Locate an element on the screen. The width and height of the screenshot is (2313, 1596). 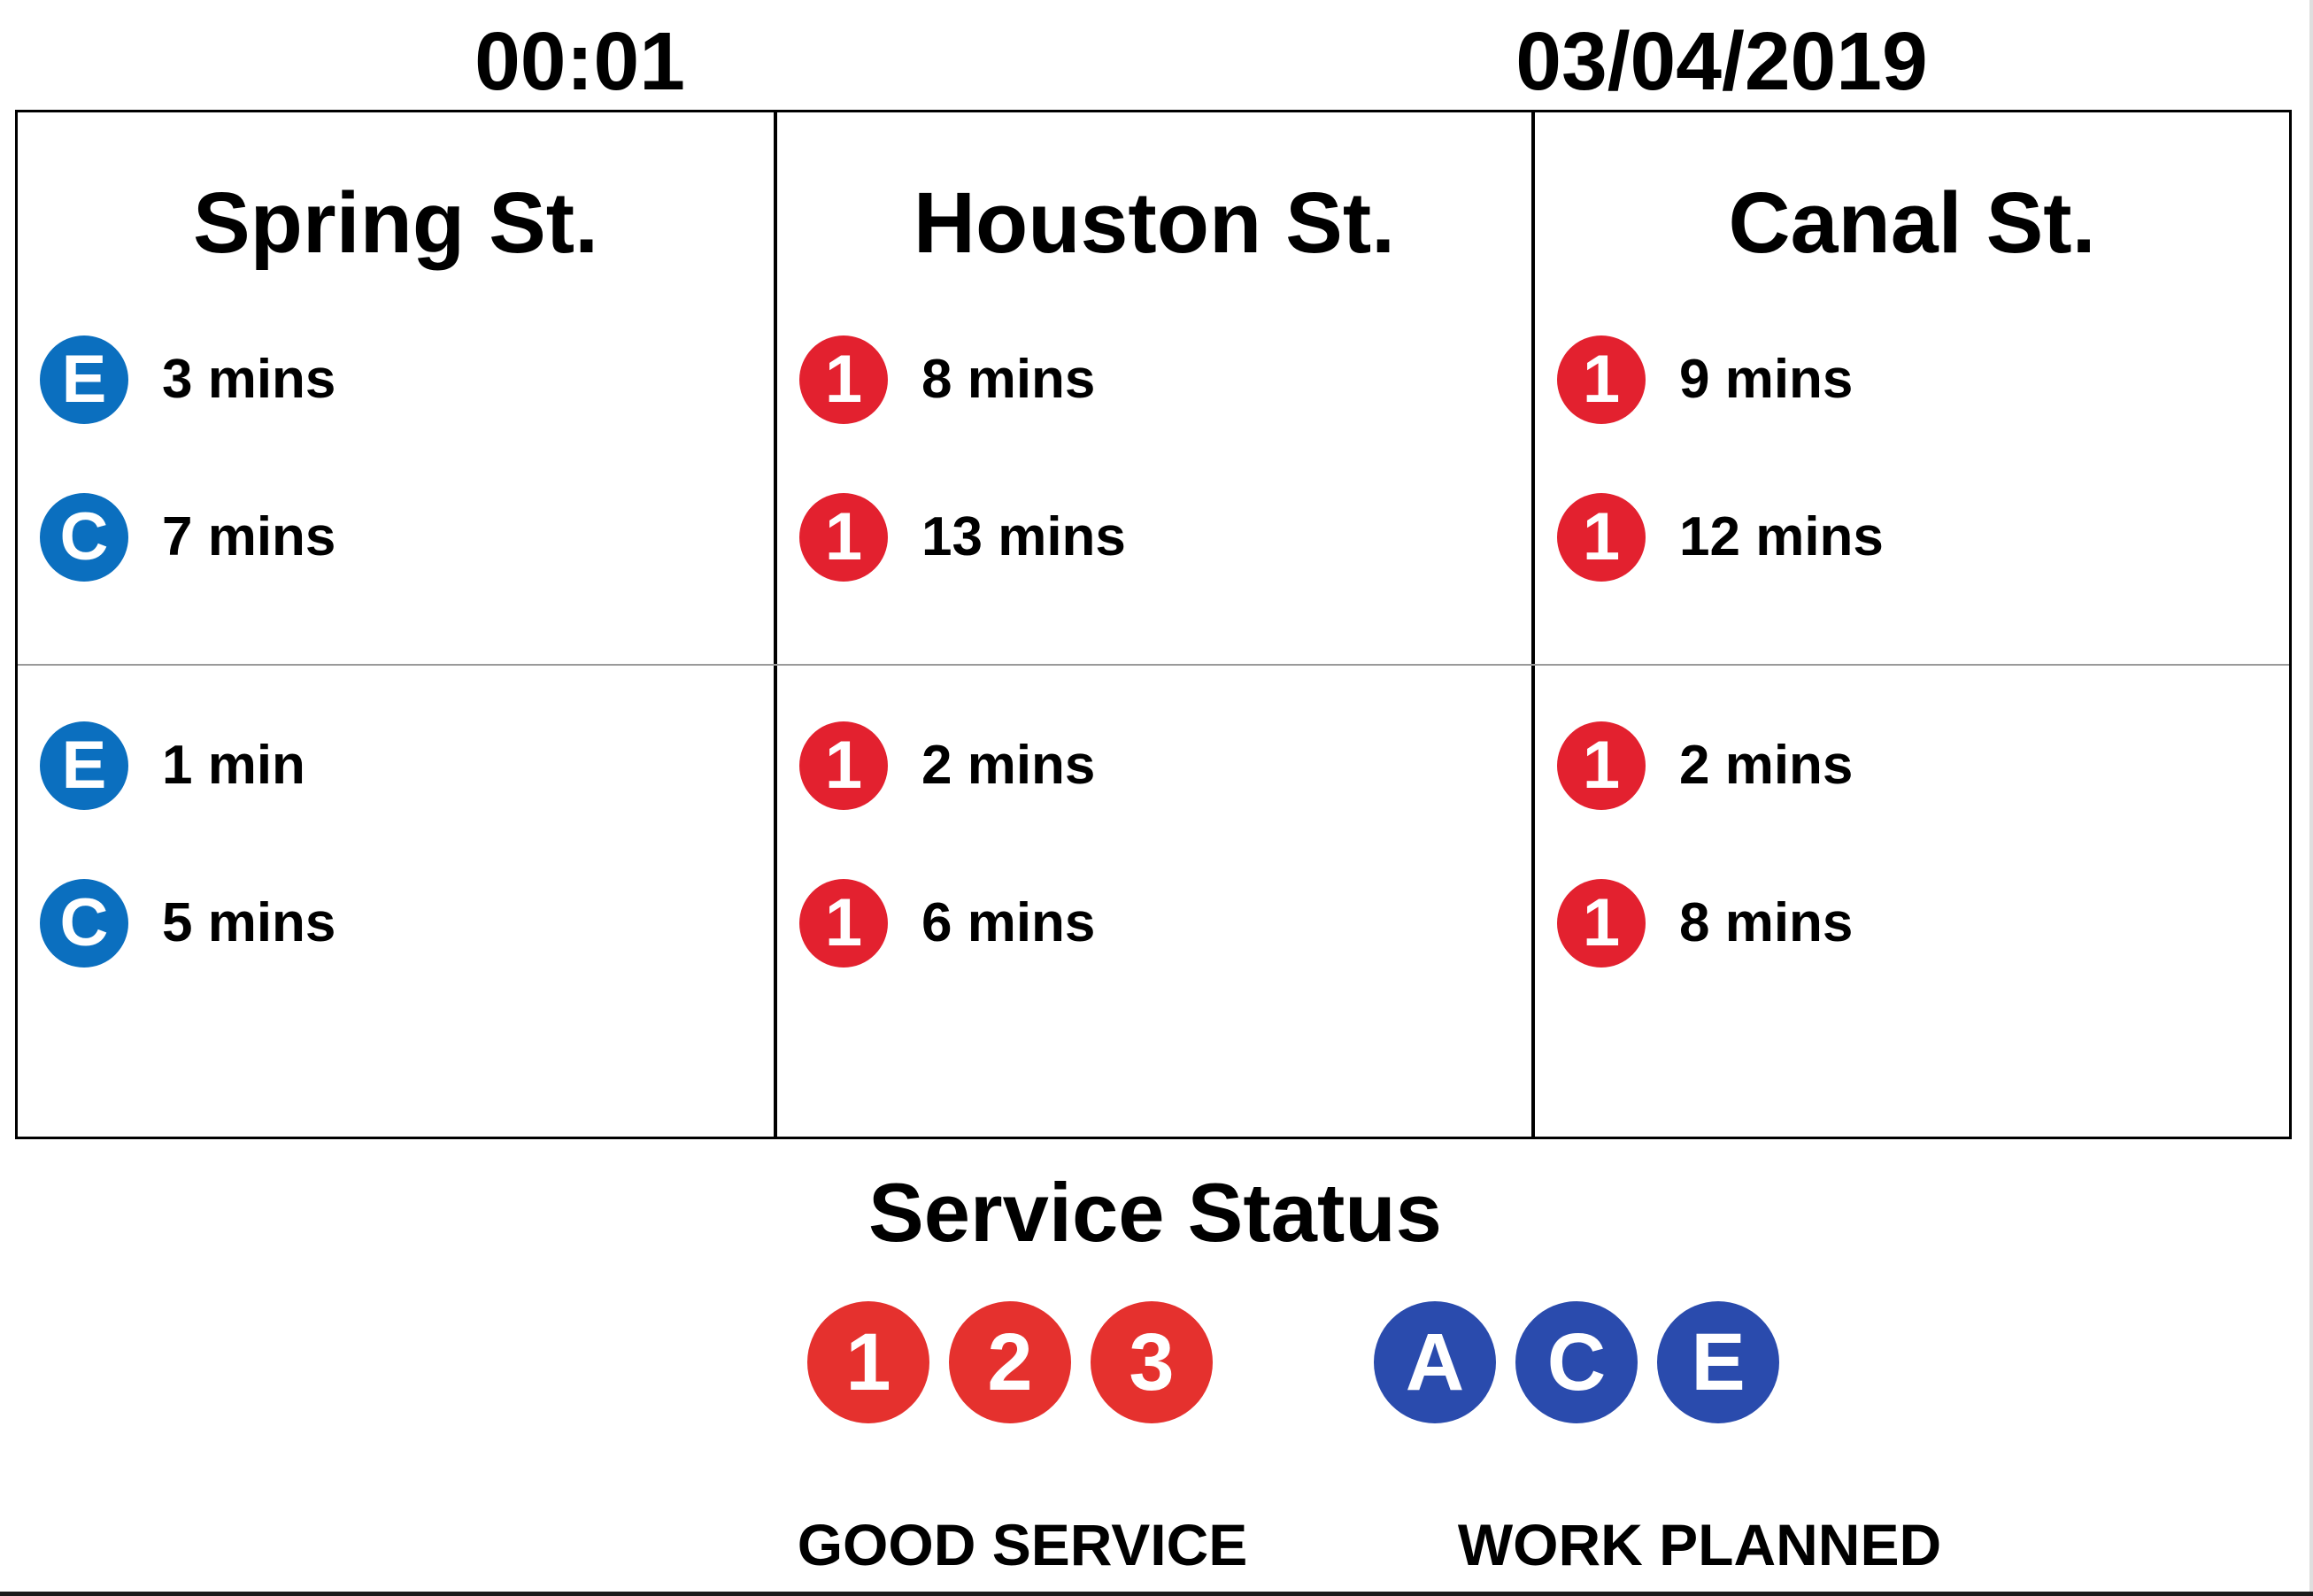
service-status-title: Service Status is located at coordinates (1155, 1212).